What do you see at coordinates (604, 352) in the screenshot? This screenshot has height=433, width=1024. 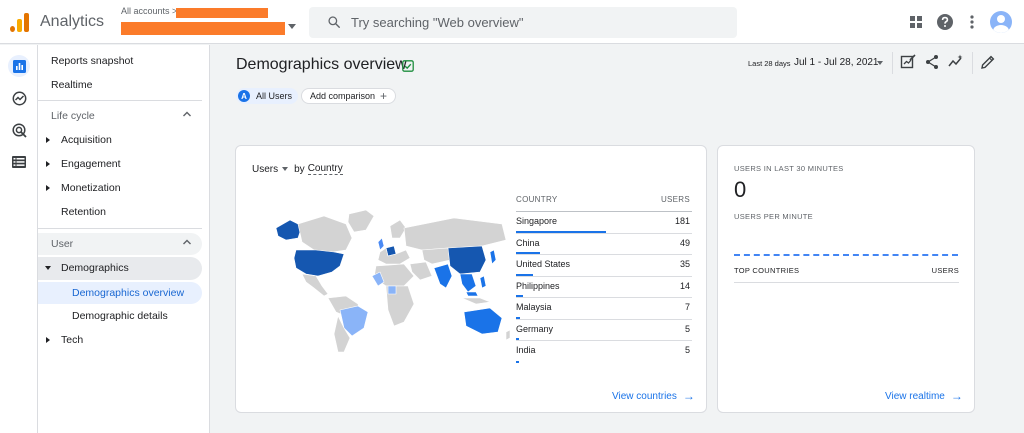 I see `table-row: India 5` at bounding box center [604, 352].